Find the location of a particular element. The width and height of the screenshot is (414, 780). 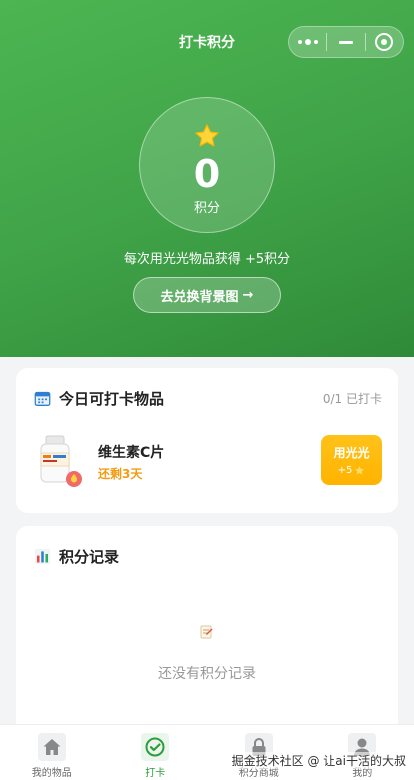

reward-badge: +5 is located at coordinates (351, 470).